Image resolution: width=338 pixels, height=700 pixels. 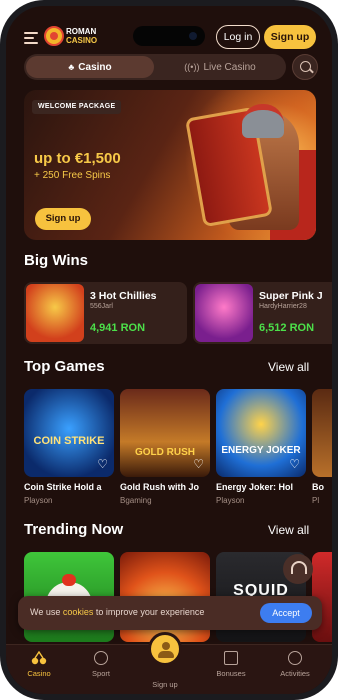 I want to click on nav-item-label: Bonuses, so click(x=231, y=673).